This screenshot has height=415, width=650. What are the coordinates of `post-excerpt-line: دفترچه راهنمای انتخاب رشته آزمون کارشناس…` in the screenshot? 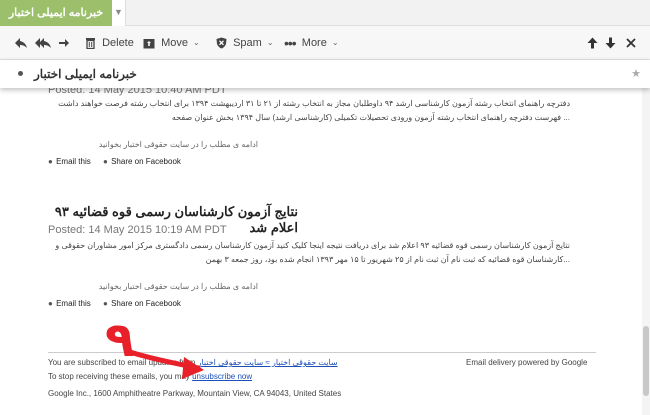 It's located at (314, 103).